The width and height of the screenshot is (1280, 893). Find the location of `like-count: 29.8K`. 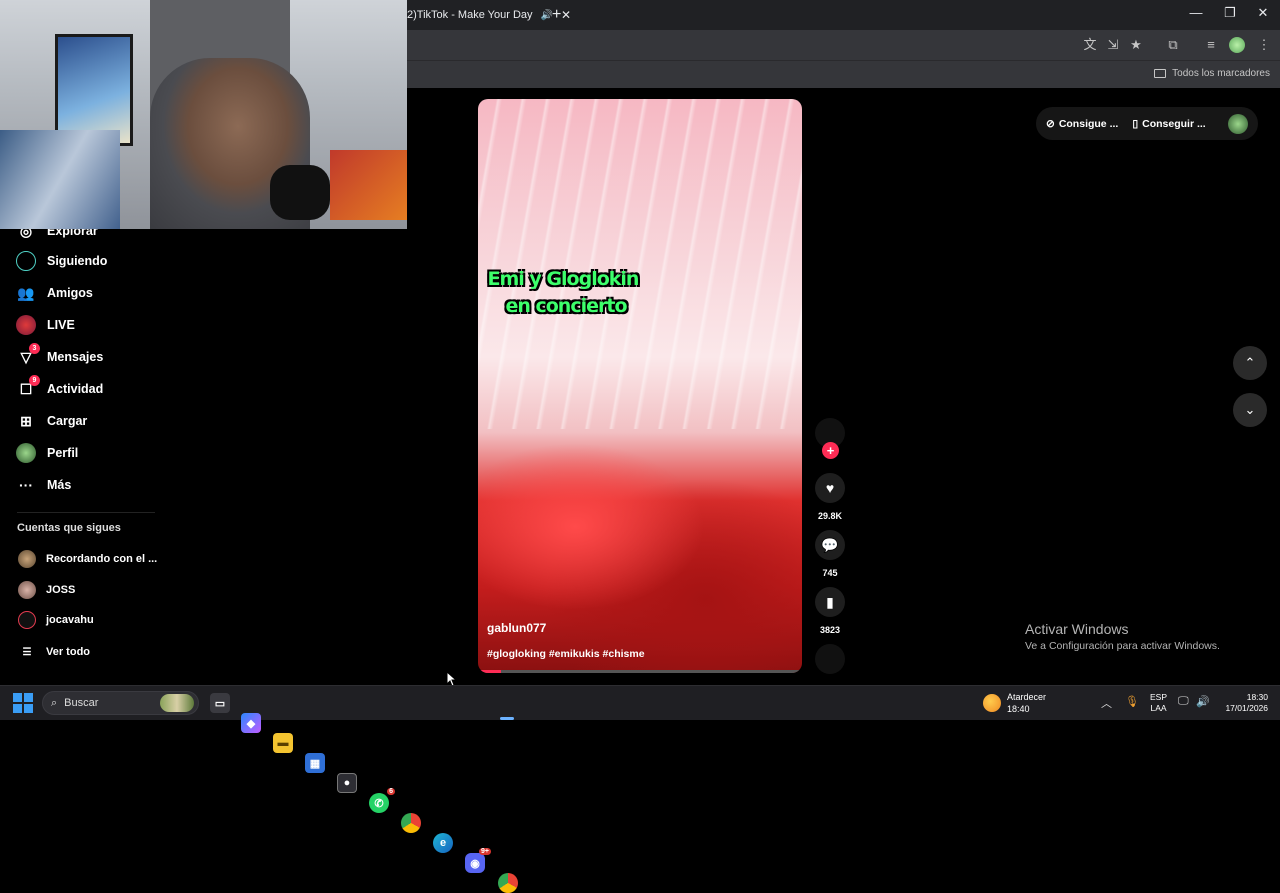

like-count: 29.8K is located at coordinates (830, 516).